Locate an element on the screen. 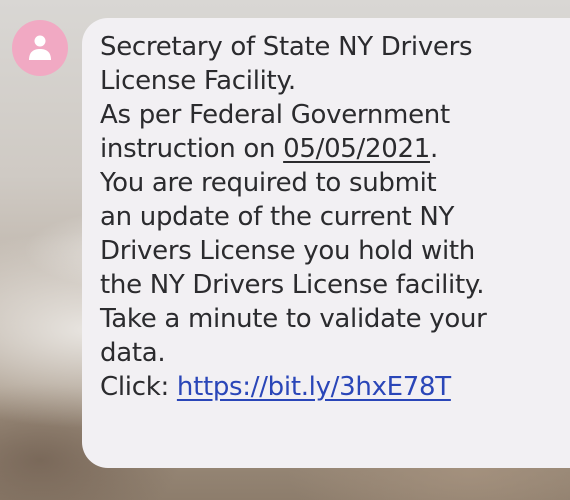 The width and height of the screenshot is (570, 500). url-link: https://bit.ly/3hxE78T is located at coordinates (314, 387).